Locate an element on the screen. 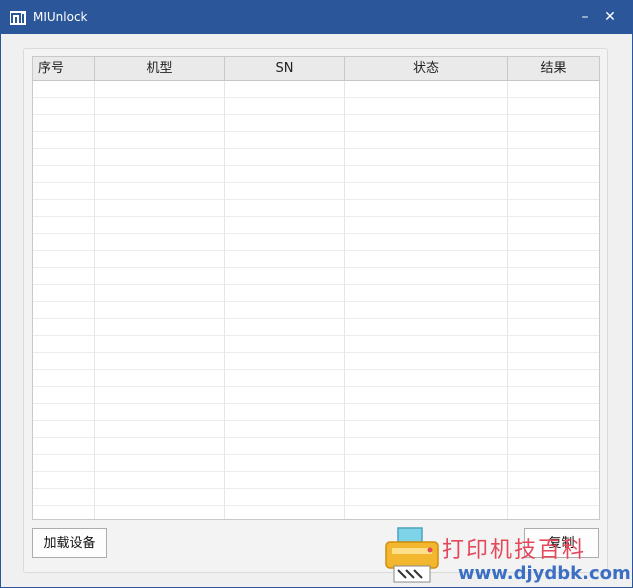 Image resolution: width=633 pixels, height=588 pixels. watermark: 打印机技百科 www.djydbk.com is located at coordinates (508, 557).